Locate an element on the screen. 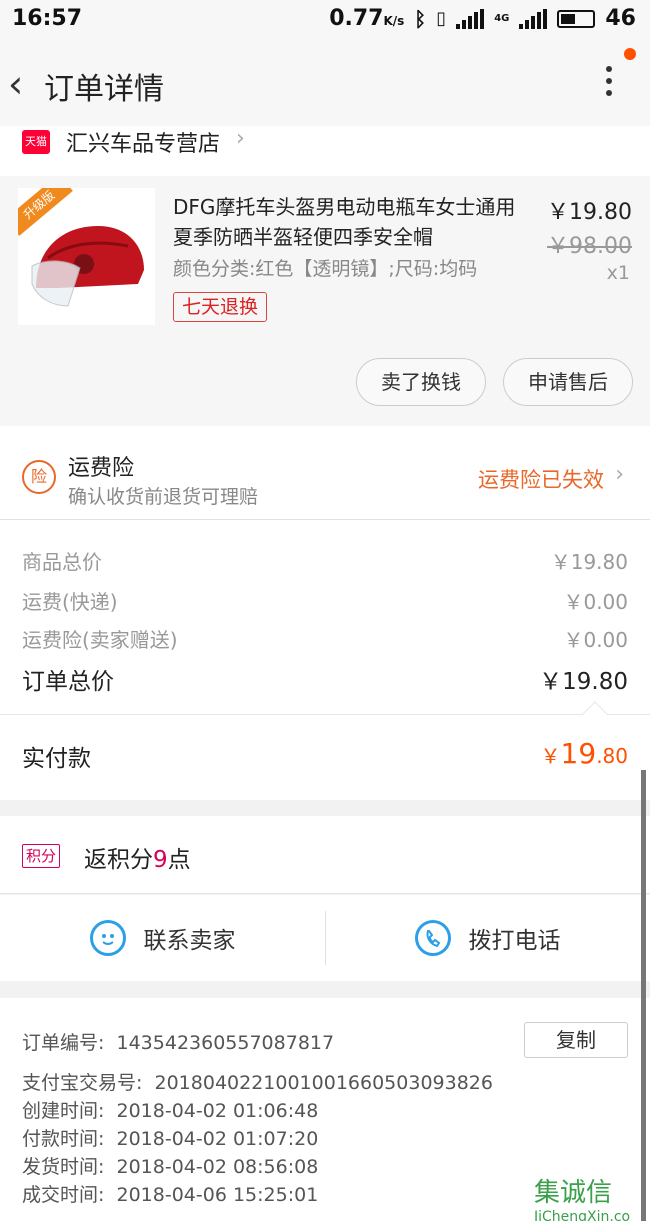  call-phone-label: 拨打电话 is located at coordinates (514, 941).